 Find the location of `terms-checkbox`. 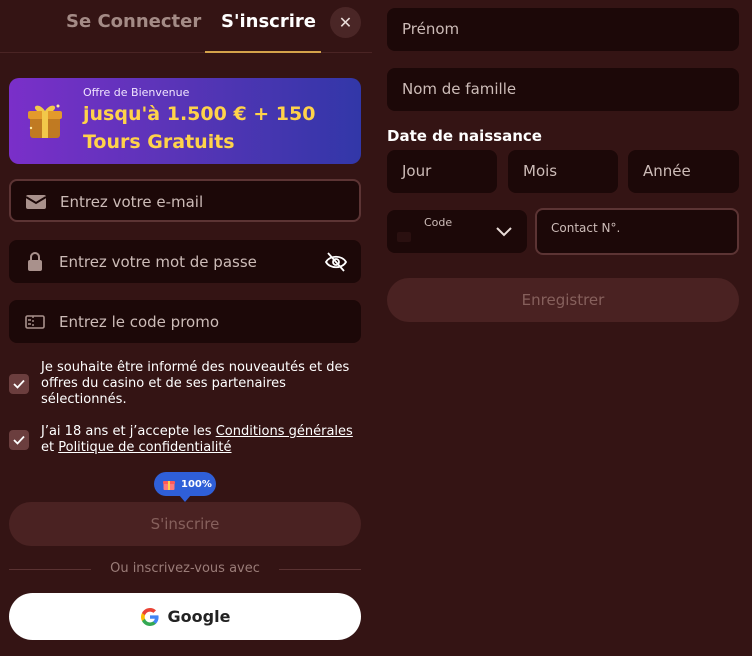

terms-checkbox is located at coordinates (19, 440).